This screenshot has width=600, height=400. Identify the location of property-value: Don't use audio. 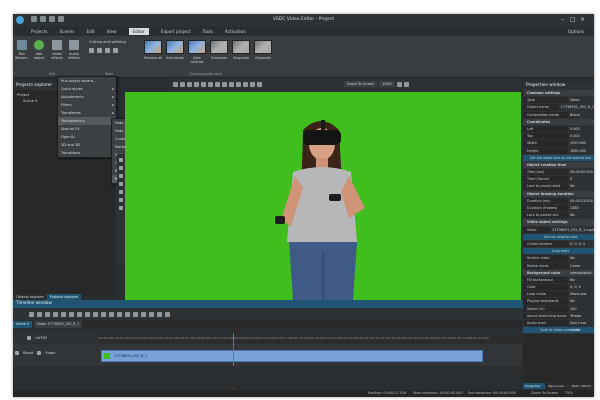
(581, 326).